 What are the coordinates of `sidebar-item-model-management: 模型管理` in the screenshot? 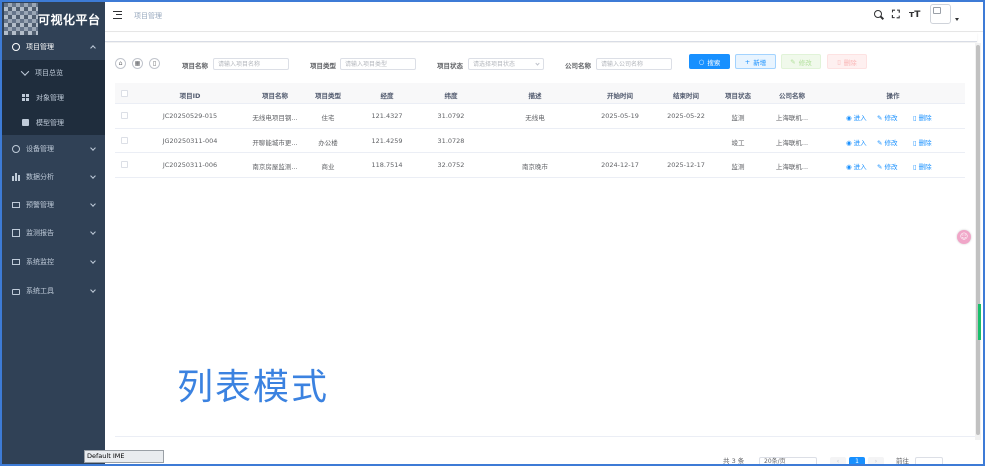 It's located at (53, 122).